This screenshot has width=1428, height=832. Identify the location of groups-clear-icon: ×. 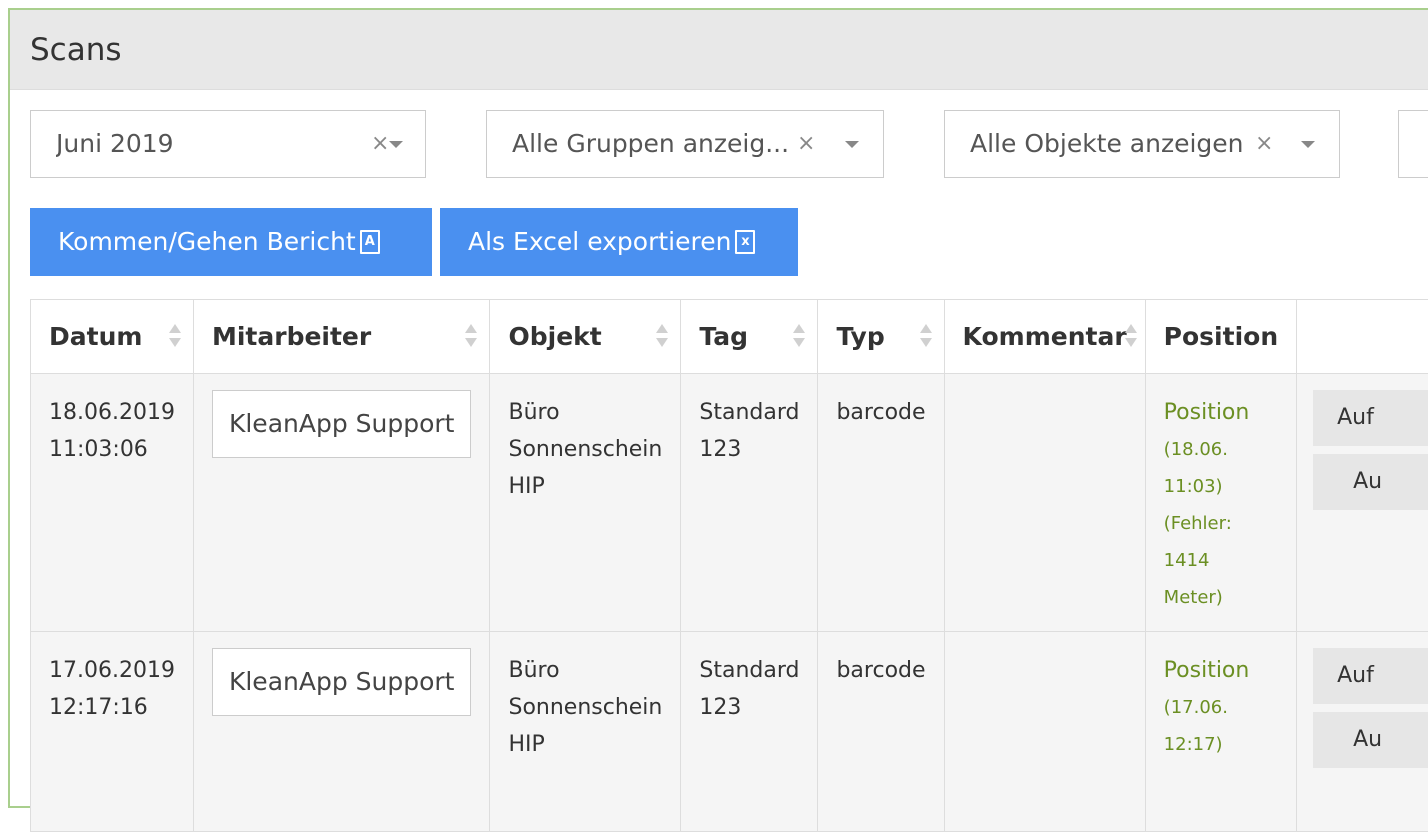
(806, 144).